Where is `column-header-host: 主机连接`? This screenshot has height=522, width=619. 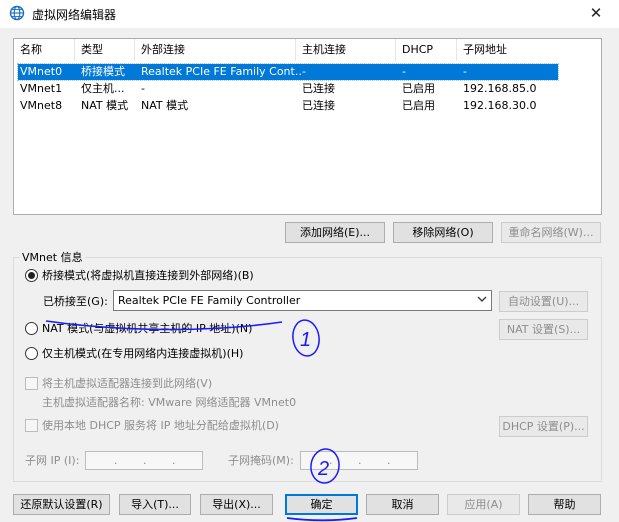
column-header-host: 主机连接 is located at coordinates (346, 50).